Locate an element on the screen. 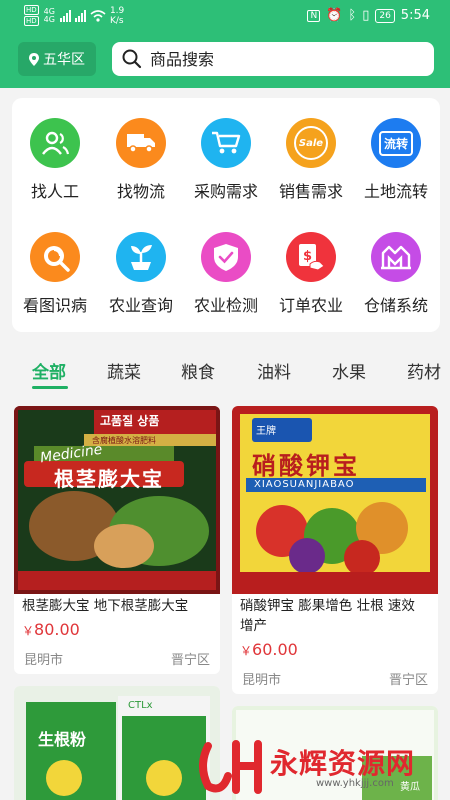 The image size is (450, 800). service-agri-testing: 农业检测 is located at coordinates (226, 282).